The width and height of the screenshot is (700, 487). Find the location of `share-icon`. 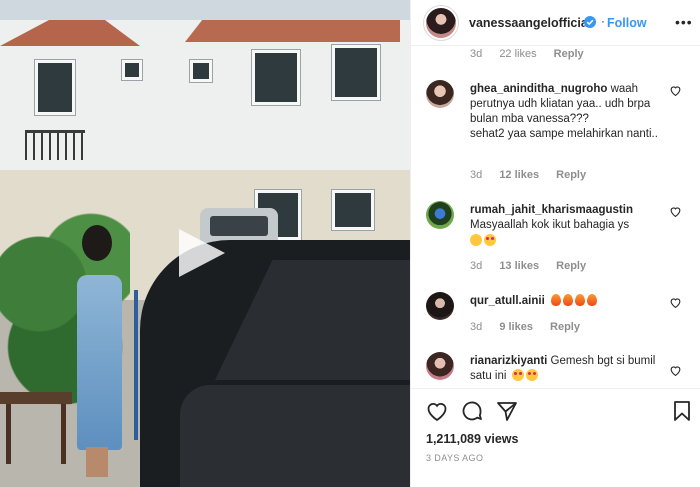

share-icon is located at coordinates (507, 411).